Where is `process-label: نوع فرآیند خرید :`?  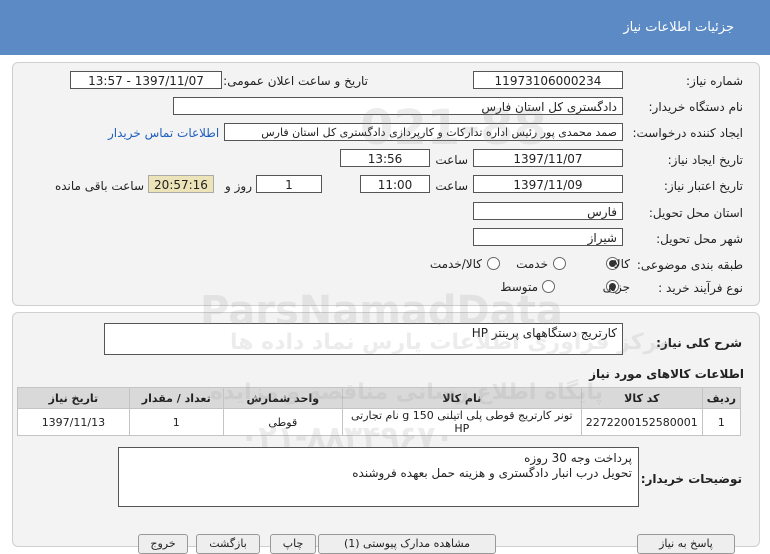
process-label: نوع فرآیند خرید : is located at coordinates (700, 288).